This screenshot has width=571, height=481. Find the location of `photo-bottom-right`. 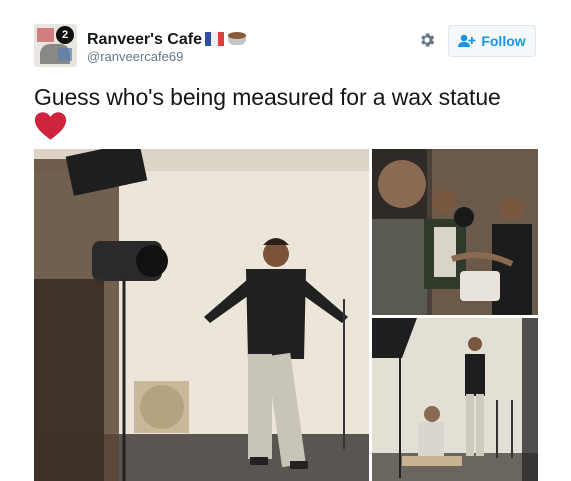

photo-bottom-right is located at coordinates (455, 399).